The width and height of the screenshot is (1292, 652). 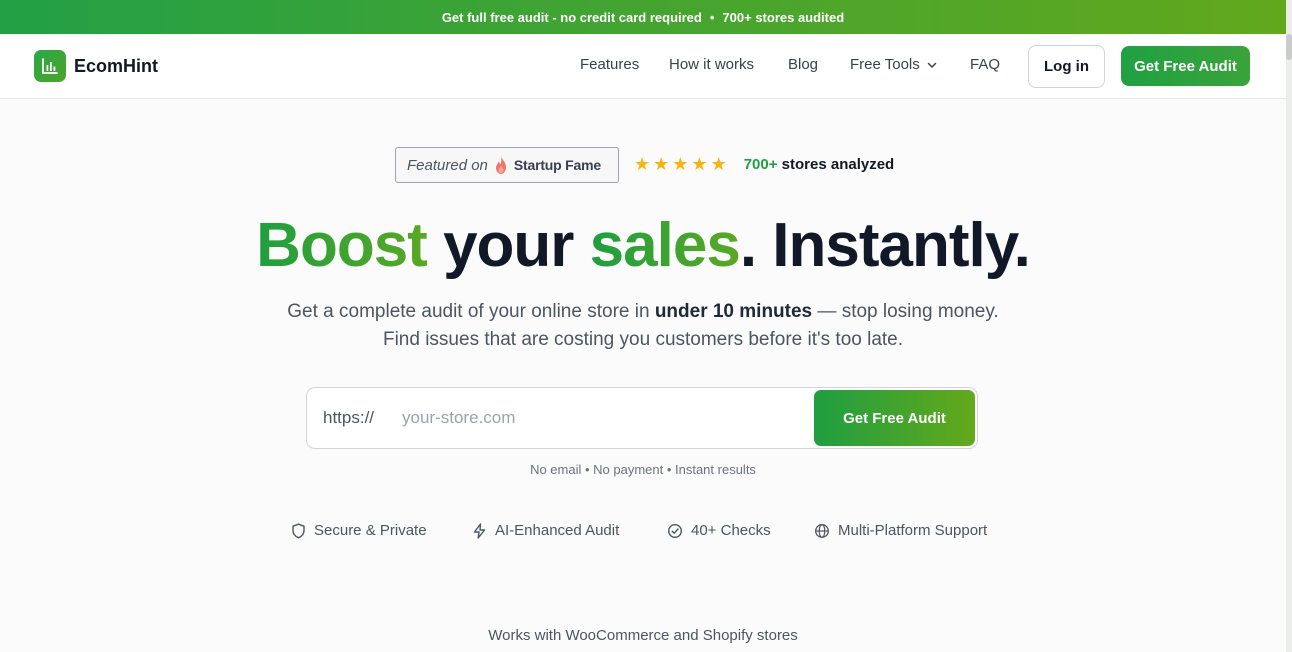 I want to click on feature-multiplatform: Multi-Platform Support, so click(x=900, y=530).